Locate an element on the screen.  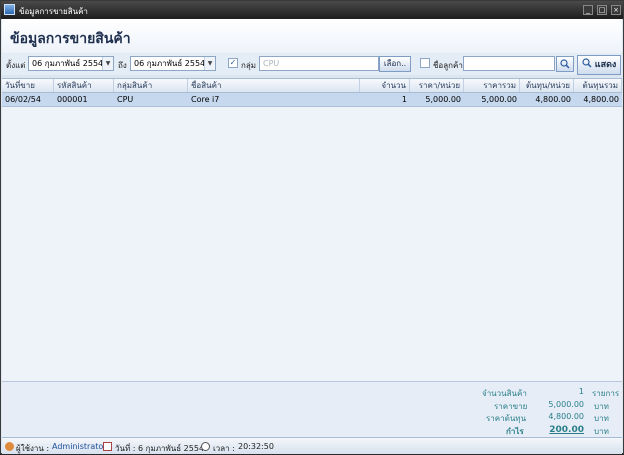
to-date-picker: 06 กุมภาพันธ์ 2554 ▼ is located at coordinates (173, 63).